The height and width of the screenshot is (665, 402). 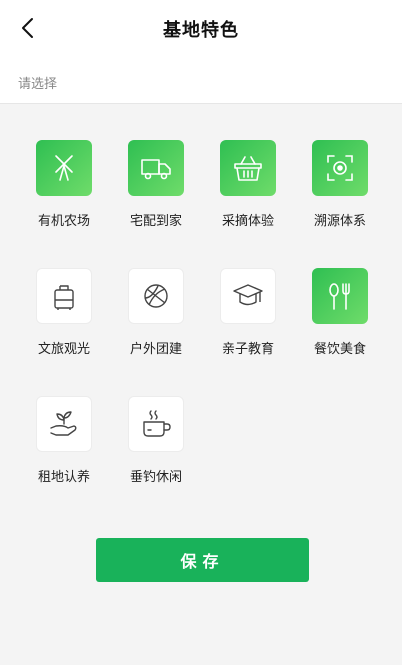 What do you see at coordinates (201, 80) in the screenshot?
I see `hint-bar: 请选择` at bounding box center [201, 80].